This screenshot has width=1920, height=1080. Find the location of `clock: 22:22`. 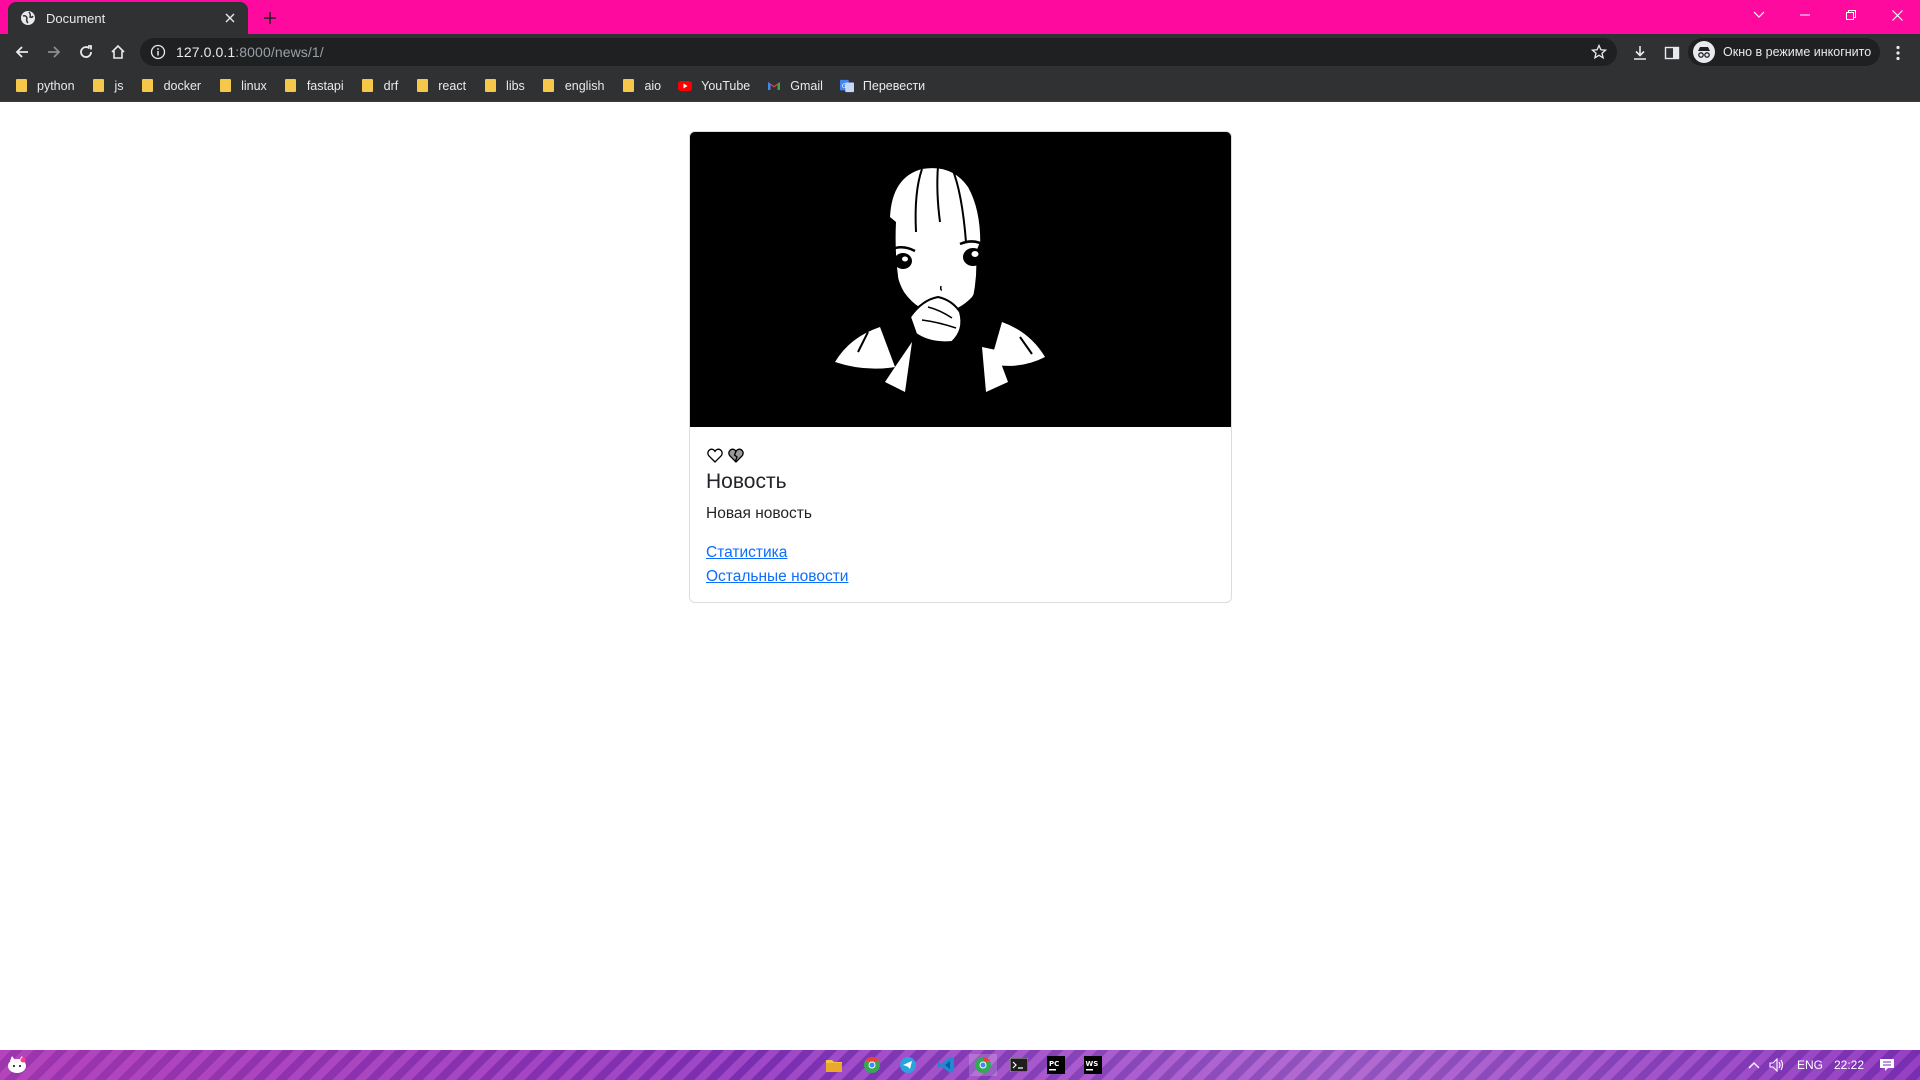

clock: 22:22 is located at coordinates (1849, 1065).